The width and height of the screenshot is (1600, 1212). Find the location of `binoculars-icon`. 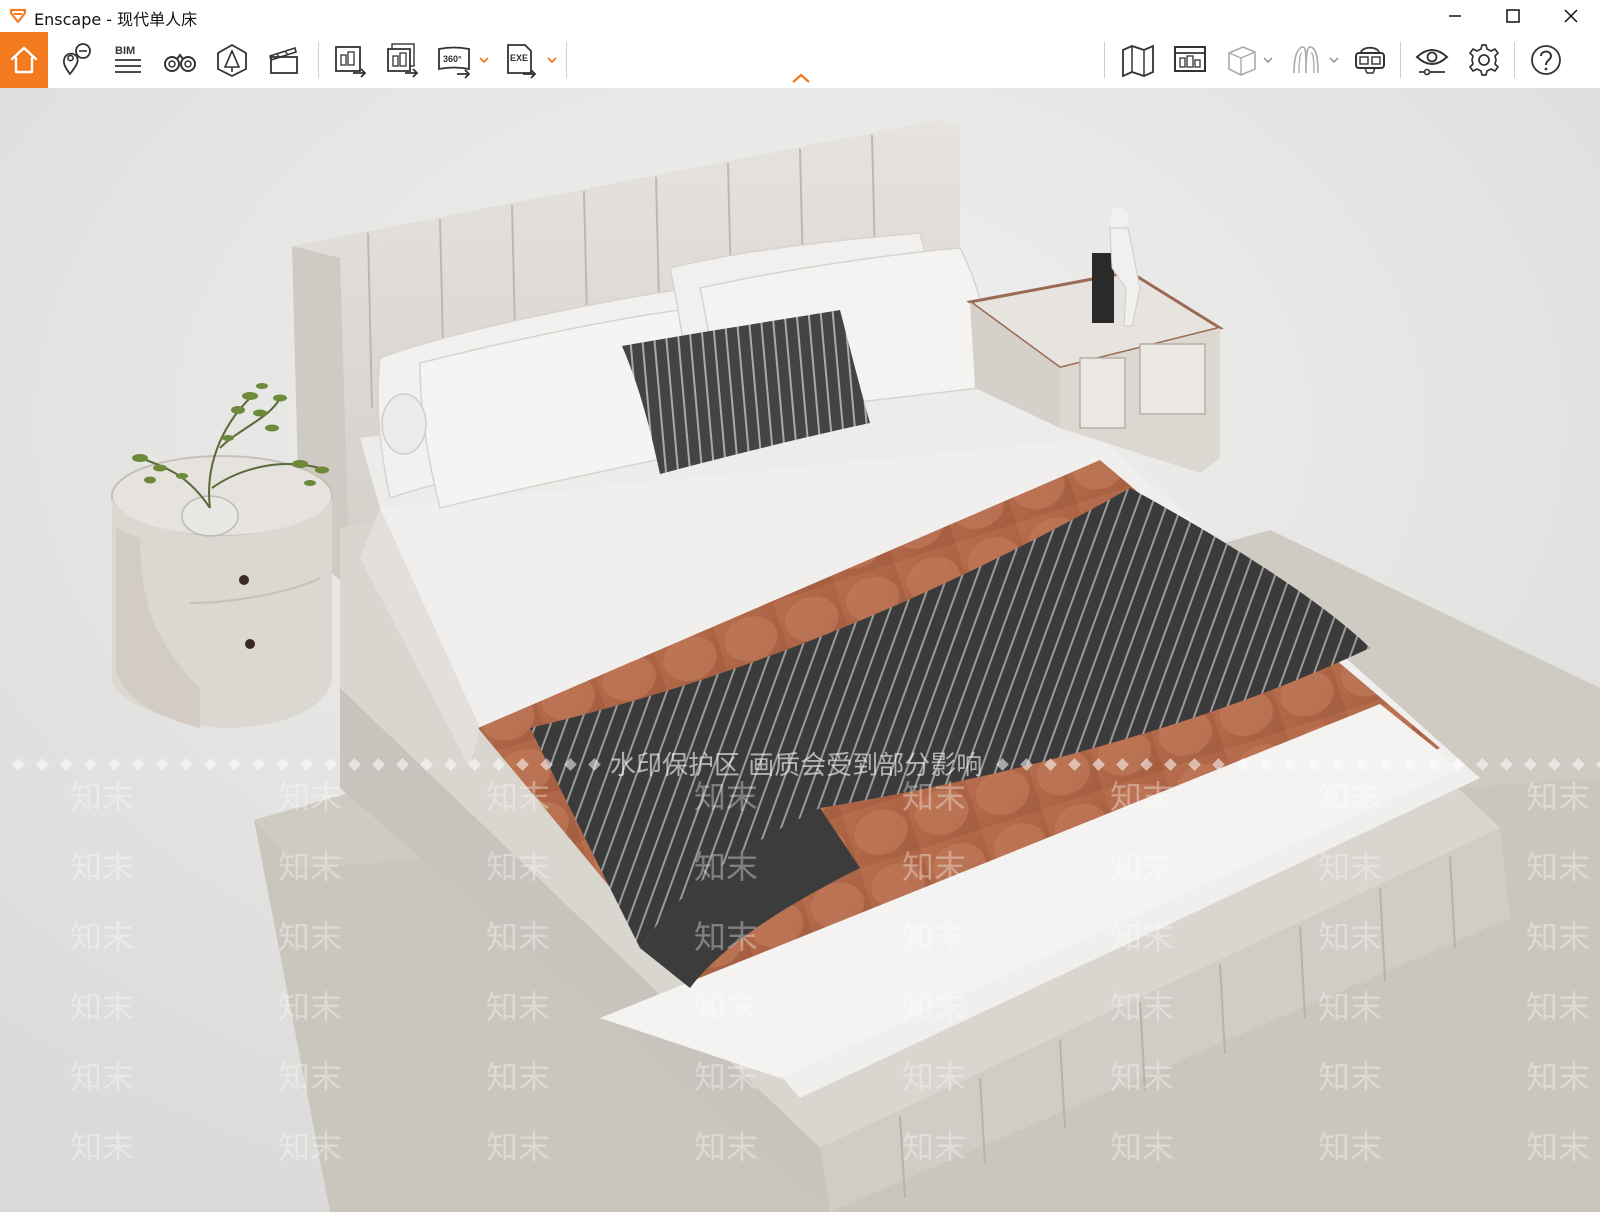

binoculars-icon is located at coordinates (180, 62).